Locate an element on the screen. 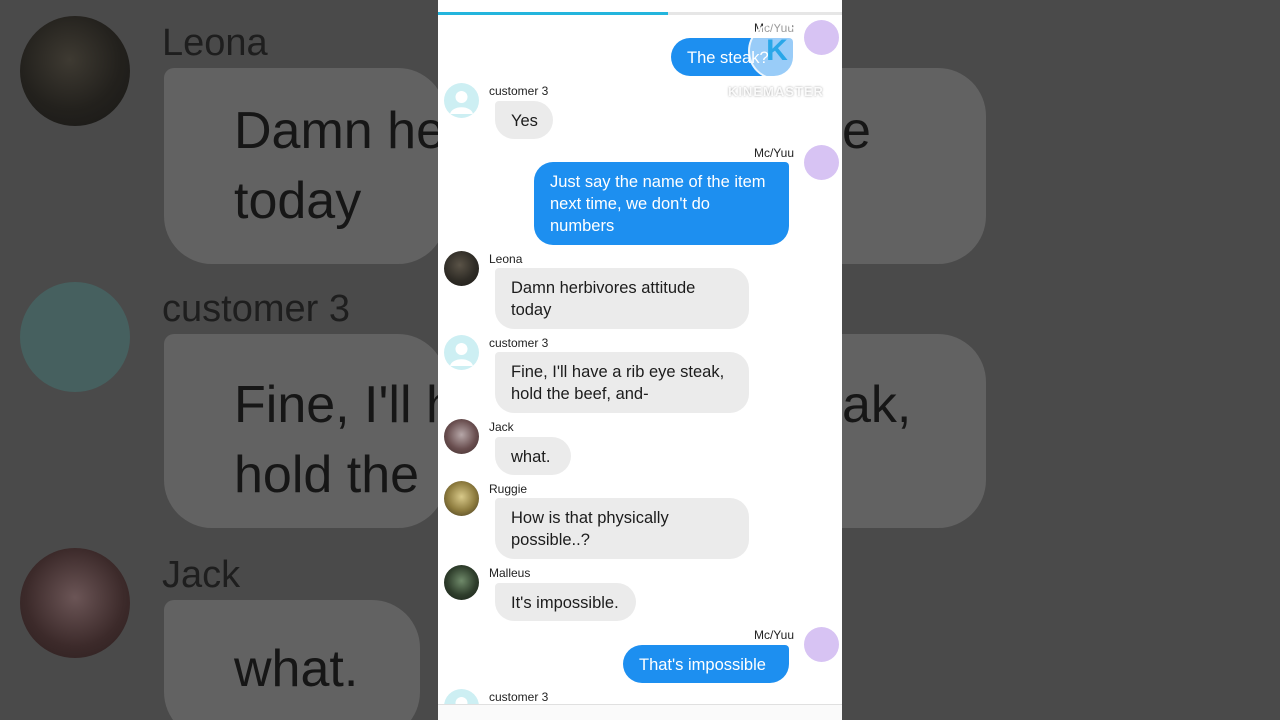 Image resolution: width=1280 pixels, height=720 pixels. background-avatar-leona is located at coordinates (75, 71).